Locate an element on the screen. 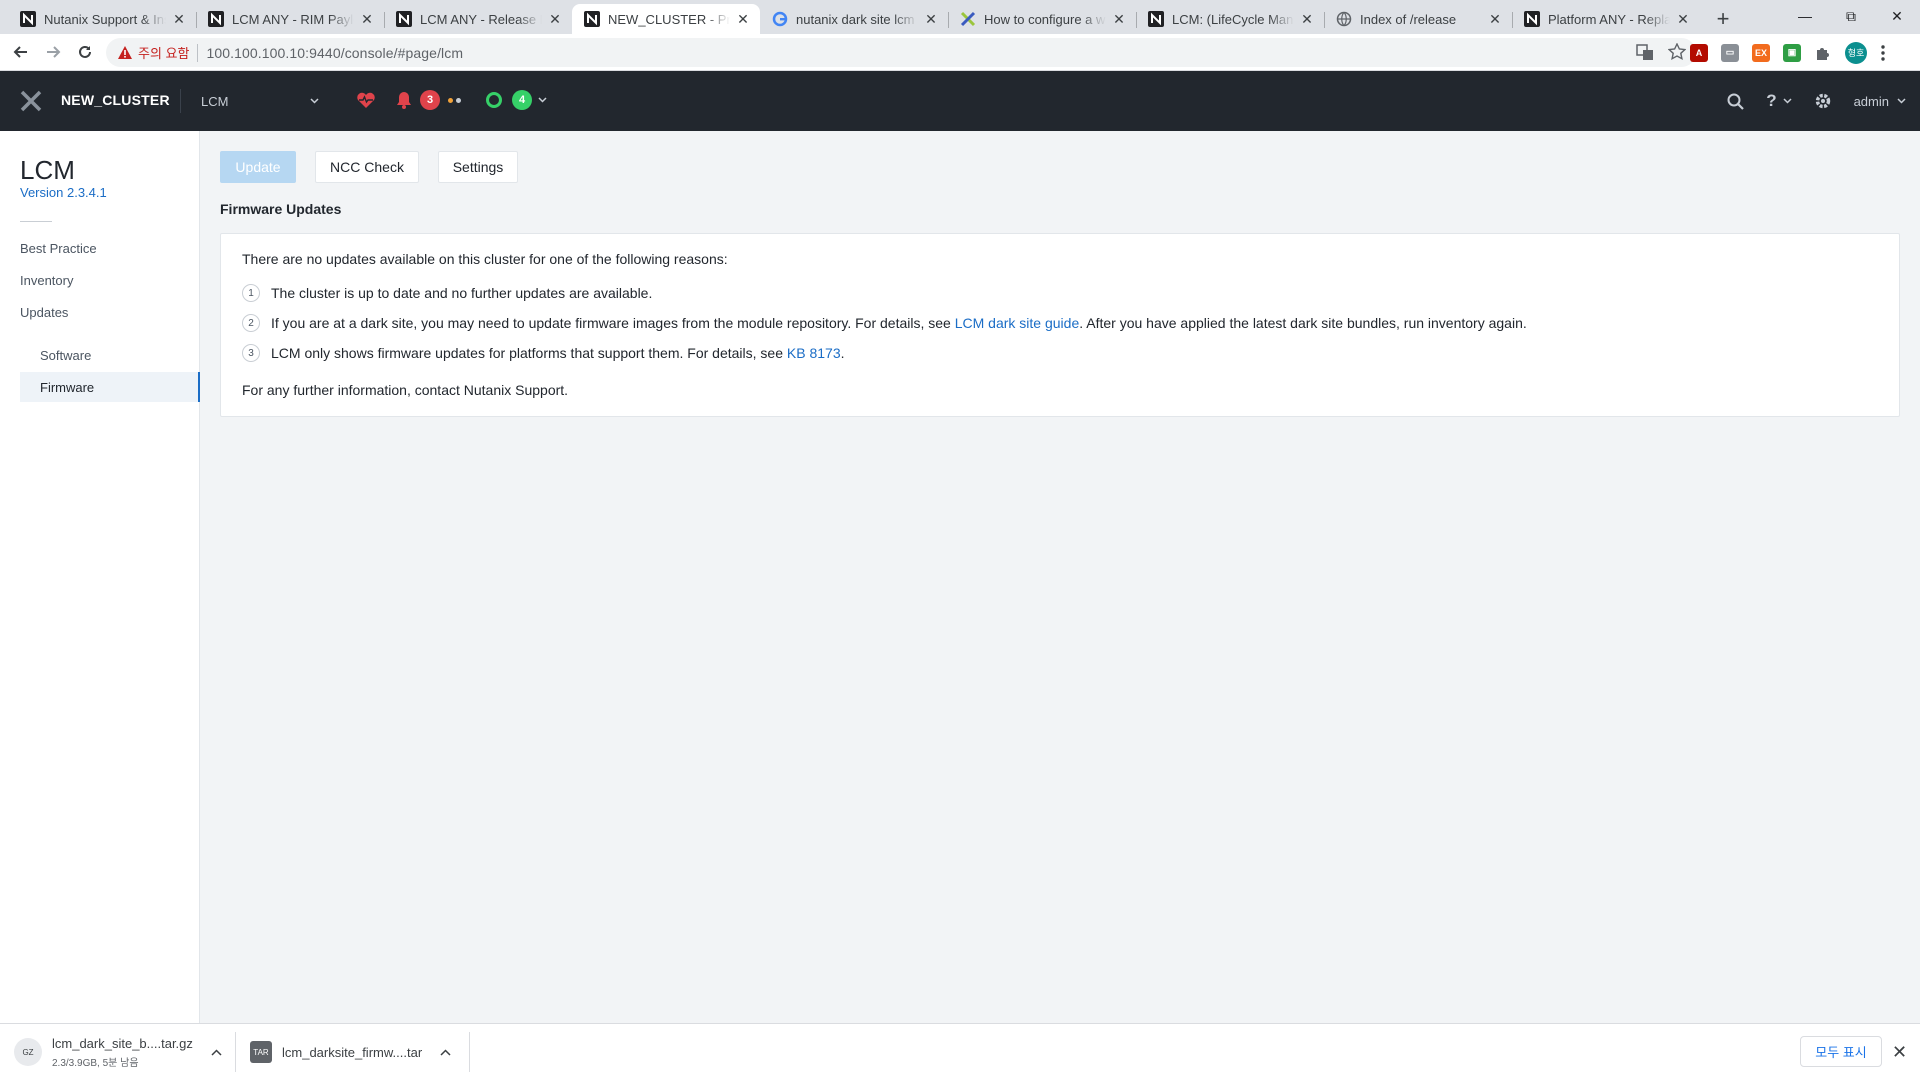  browser-tab: LCM: (LifeCycle Manager)✕ is located at coordinates (1230, 19).